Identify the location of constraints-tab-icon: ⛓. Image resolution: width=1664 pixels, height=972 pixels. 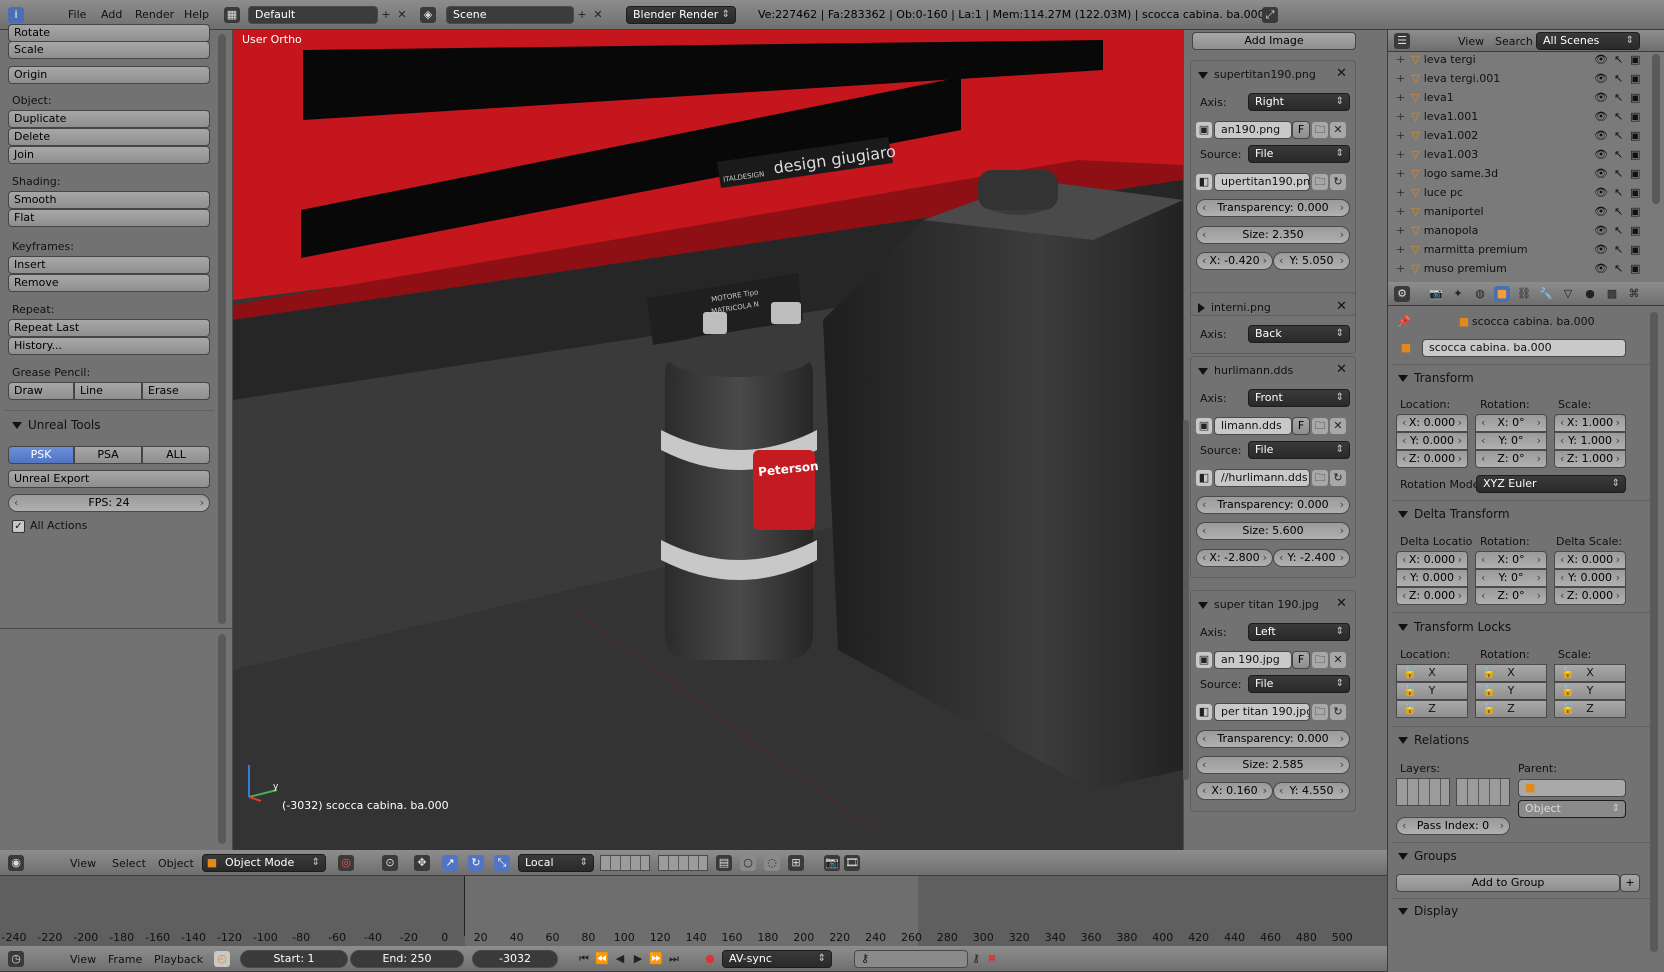
(1524, 294).